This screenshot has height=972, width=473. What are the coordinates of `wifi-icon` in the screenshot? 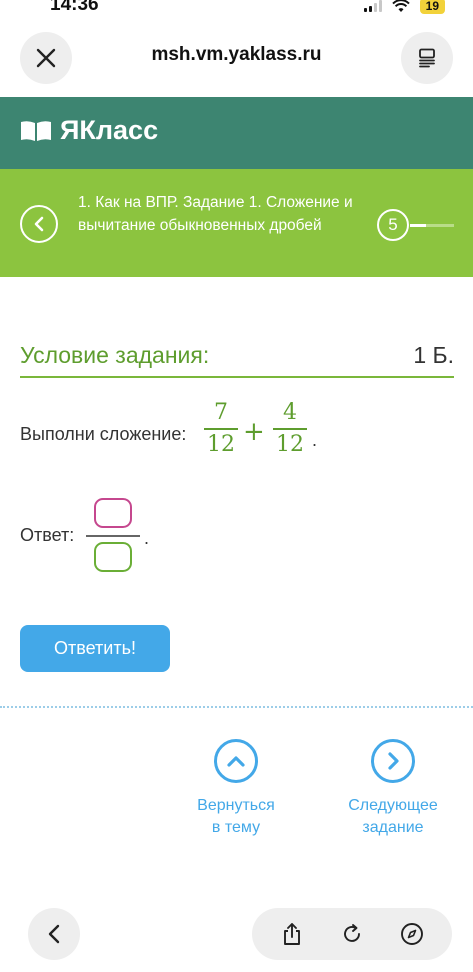 It's located at (400, 6).